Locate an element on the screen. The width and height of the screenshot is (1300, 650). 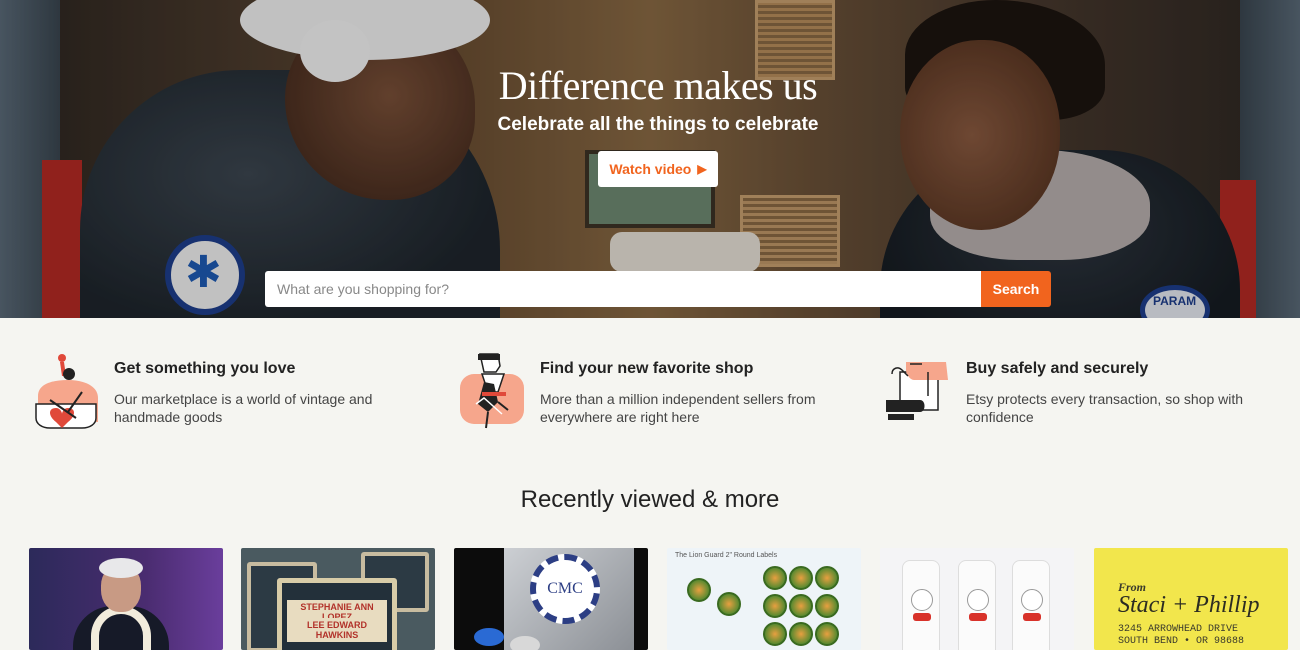
search-input is located at coordinates (623, 289).